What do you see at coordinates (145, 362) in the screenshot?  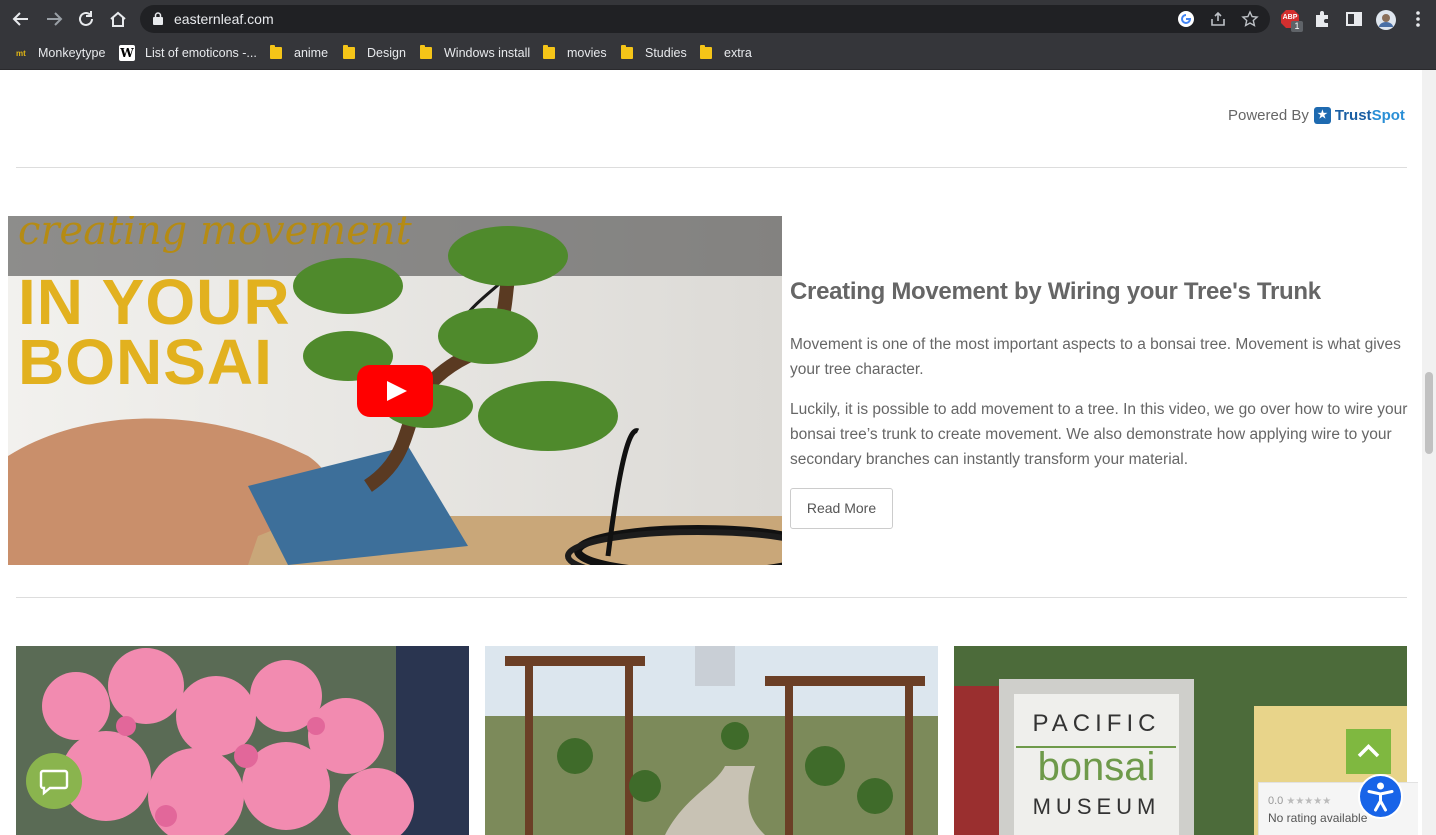 I see `video-title-line2: BONSAI` at bounding box center [145, 362].